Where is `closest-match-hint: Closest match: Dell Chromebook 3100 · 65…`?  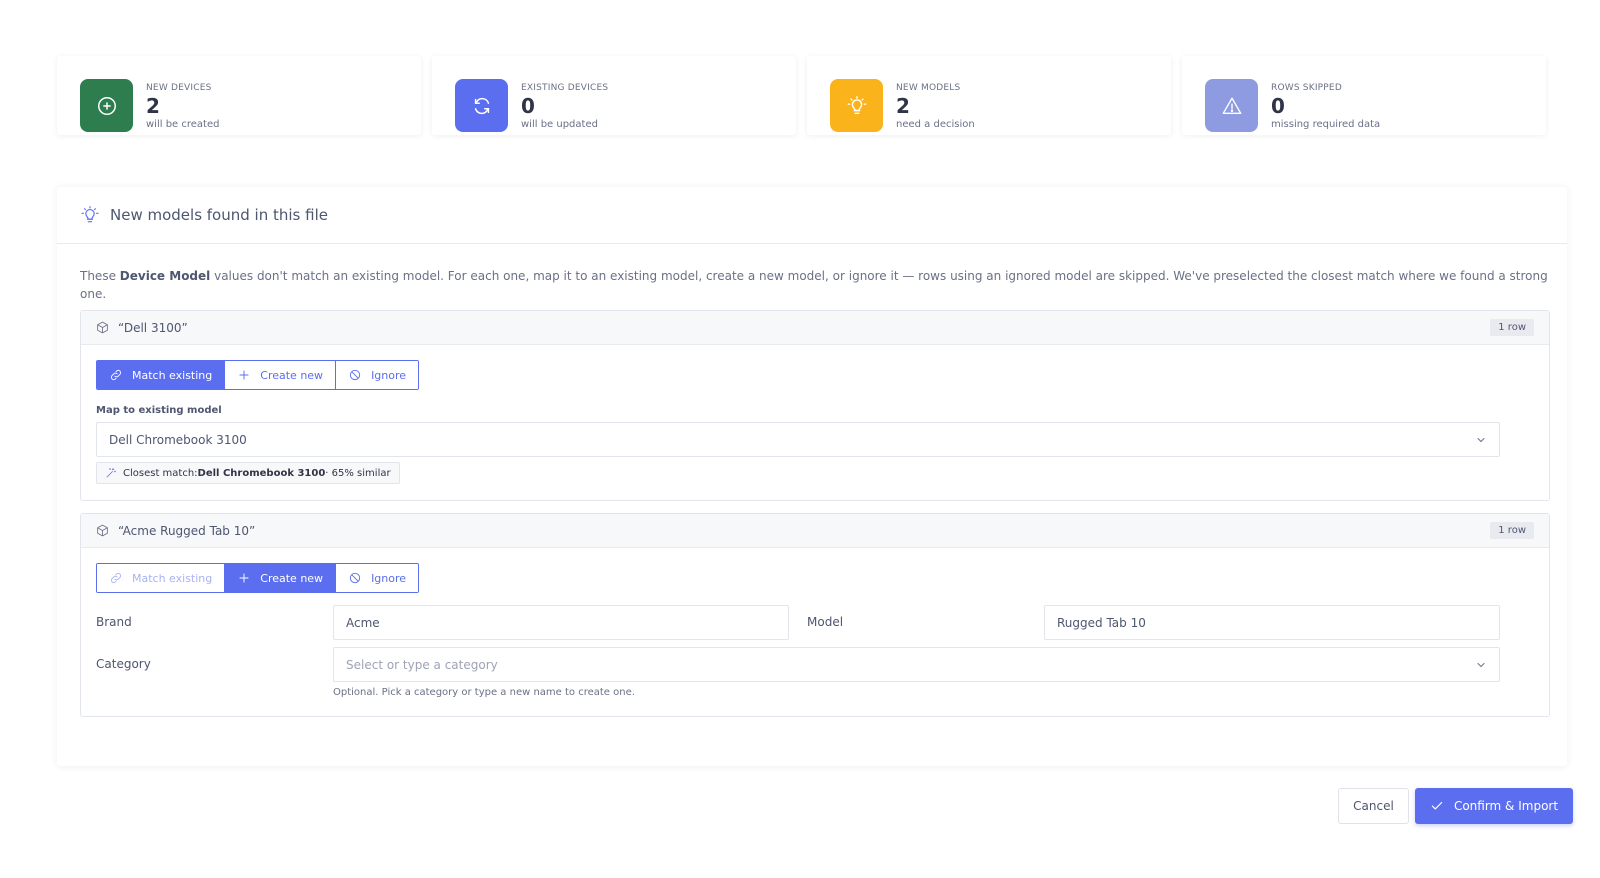
closest-match-hint: Closest match: Dell Chromebook 3100 · 65… is located at coordinates (248, 473).